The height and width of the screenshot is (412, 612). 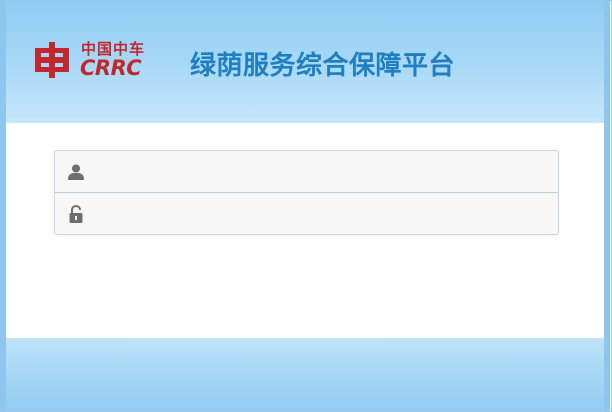 What do you see at coordinates (52, 60) in the screenshot?
I see `crrc-logo-mark` at bounding box center [52, 60].